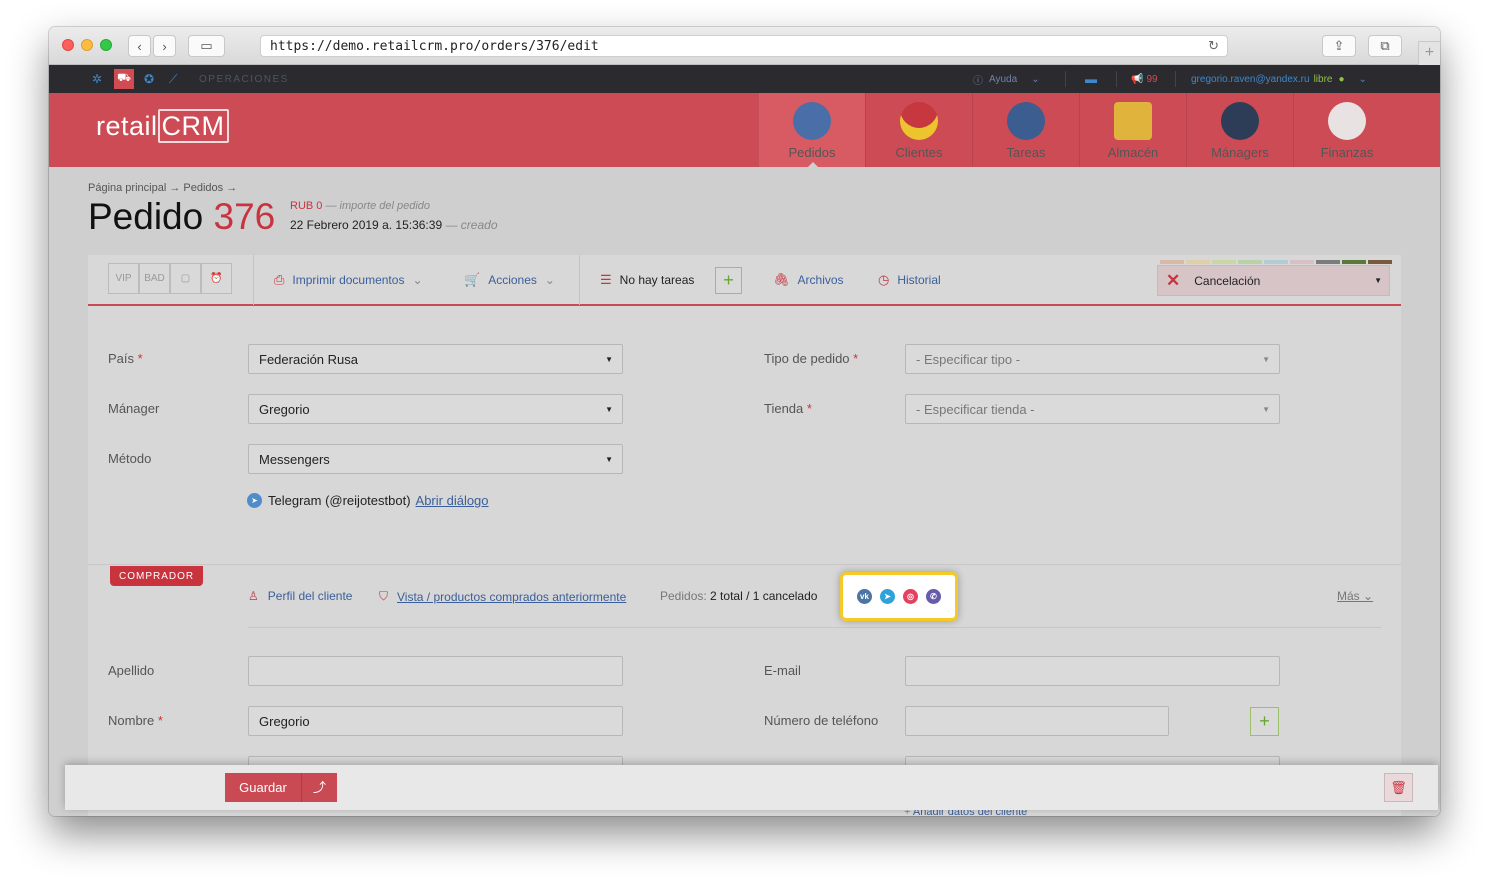 The image size is (1489, 887). What do you see at coordinates (1264, 721) in the screenshot?
I see `add-phone-button: +` at bounding box center [1264, 721].